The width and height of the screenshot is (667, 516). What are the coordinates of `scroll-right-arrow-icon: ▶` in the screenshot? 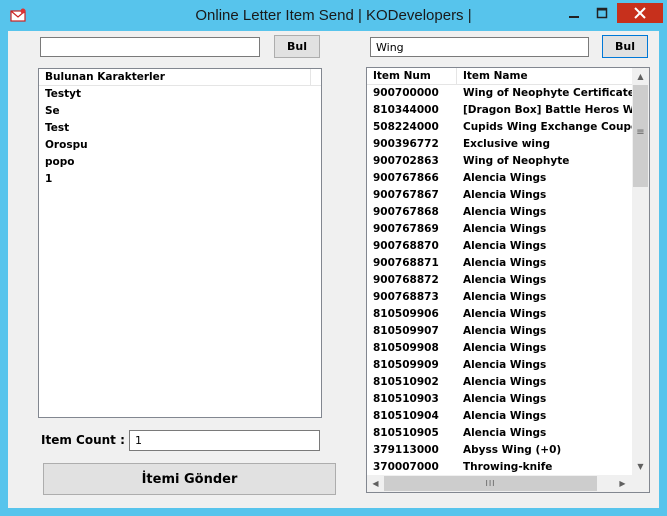 It's located at (622, 483).